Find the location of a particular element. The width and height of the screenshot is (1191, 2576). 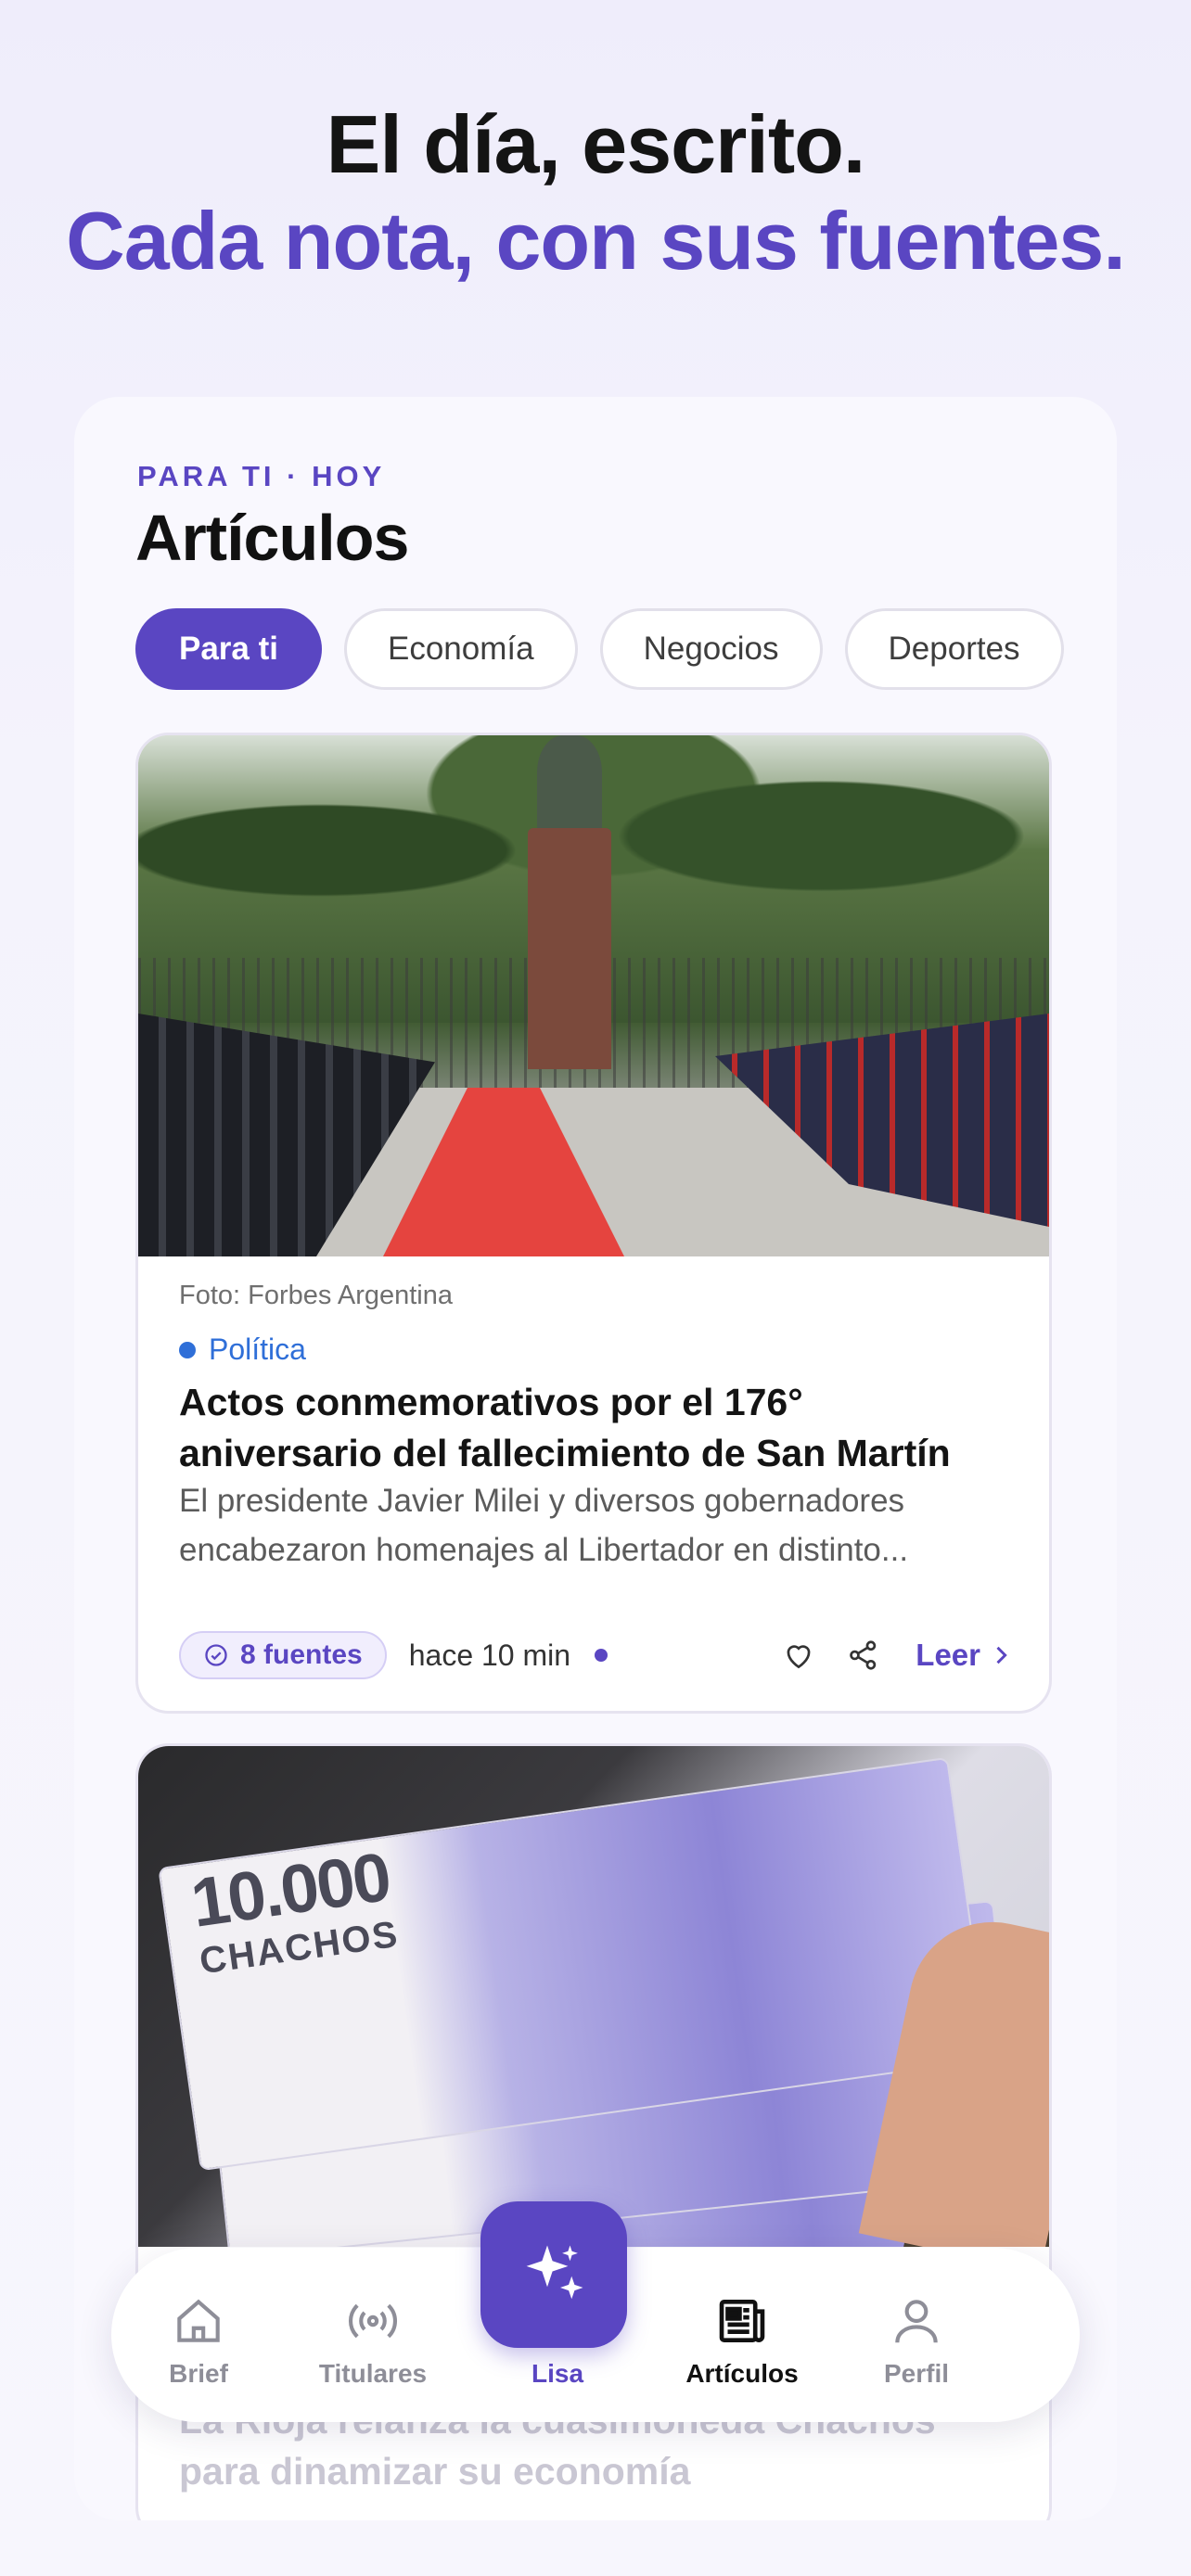

article-meta: 8 fuentes hace 10 min Leer is located at coordinates (597, 1655).